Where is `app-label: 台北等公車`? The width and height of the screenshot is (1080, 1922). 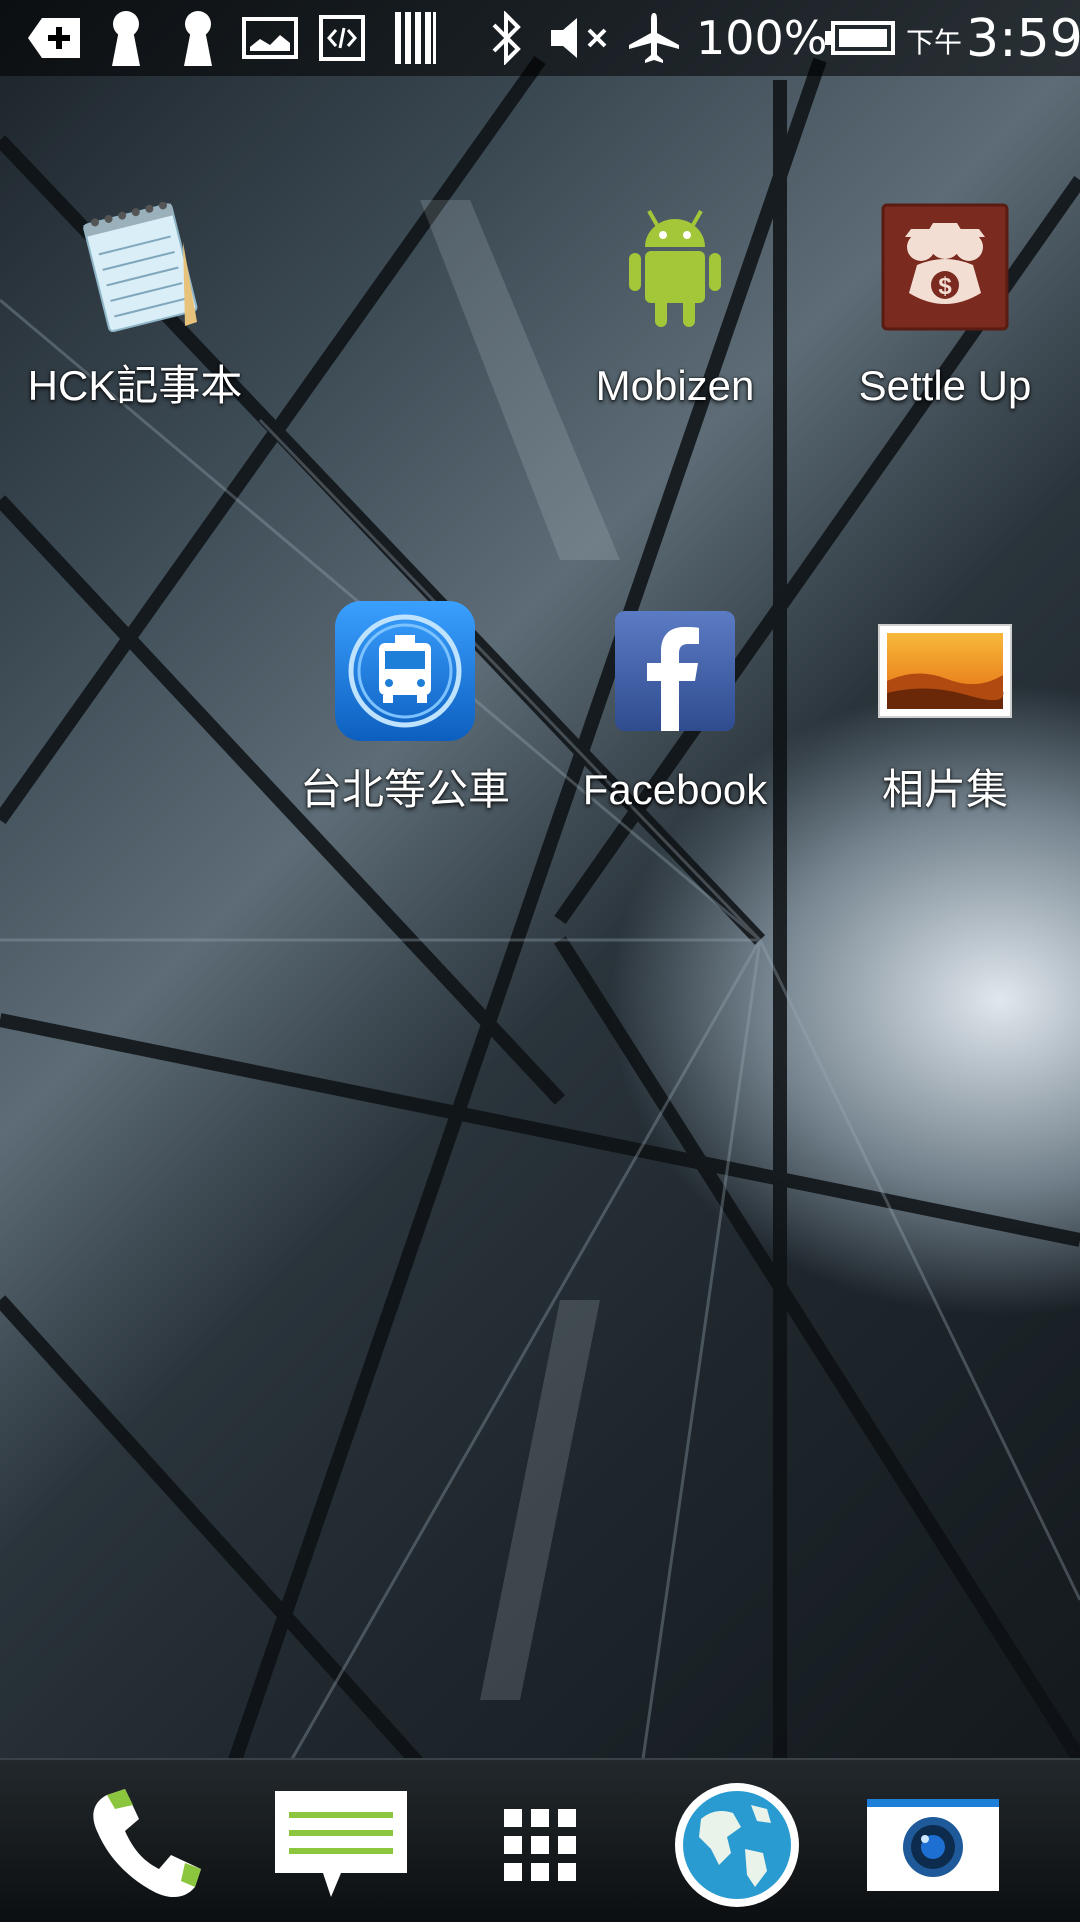 app-label: 台北等公車 is located at coordinates (404, 789).